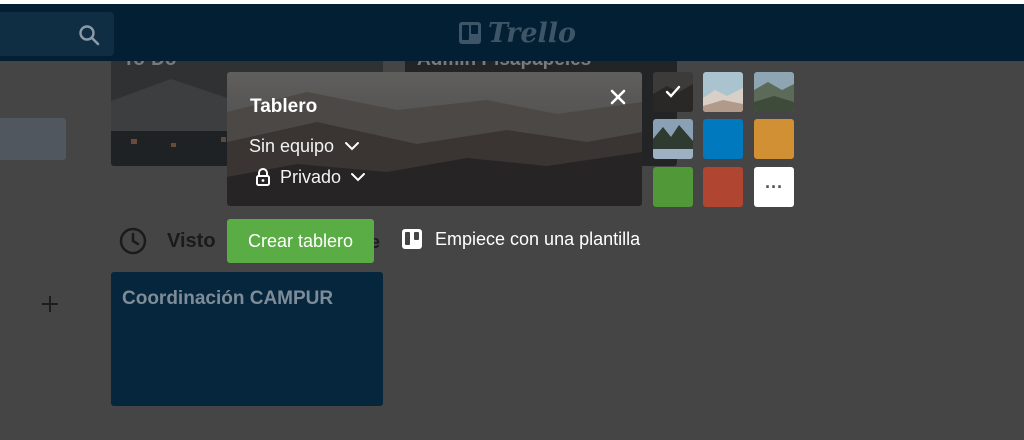  I want to click on board-thumbnail-title: To-Do, so click(149, 66).